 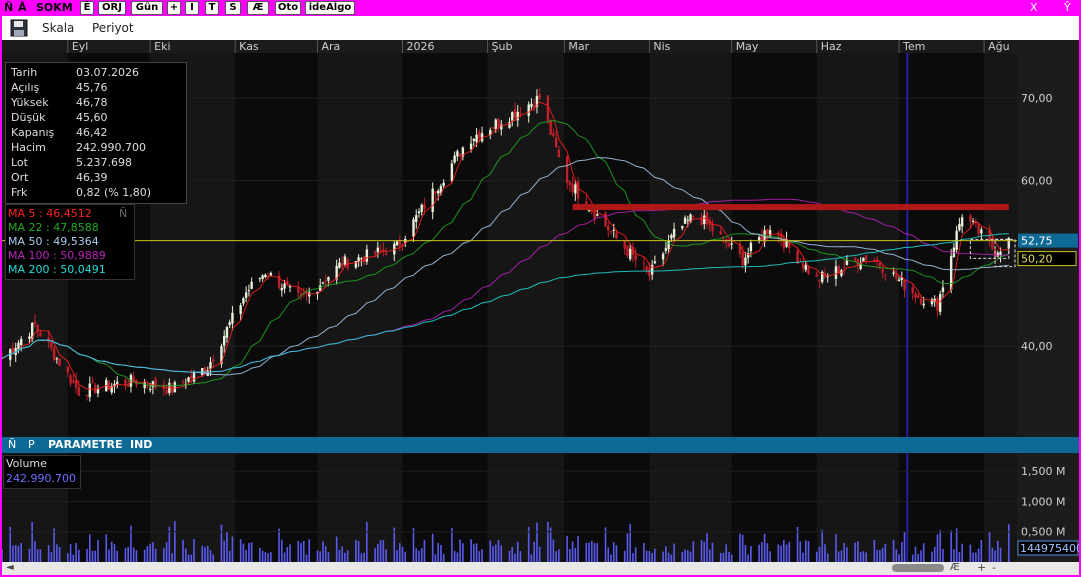 What do you see at coordinates (113, 28) in the screenshot?
I see `period-menu-item: Periyot` at bounding box center [113, 28].